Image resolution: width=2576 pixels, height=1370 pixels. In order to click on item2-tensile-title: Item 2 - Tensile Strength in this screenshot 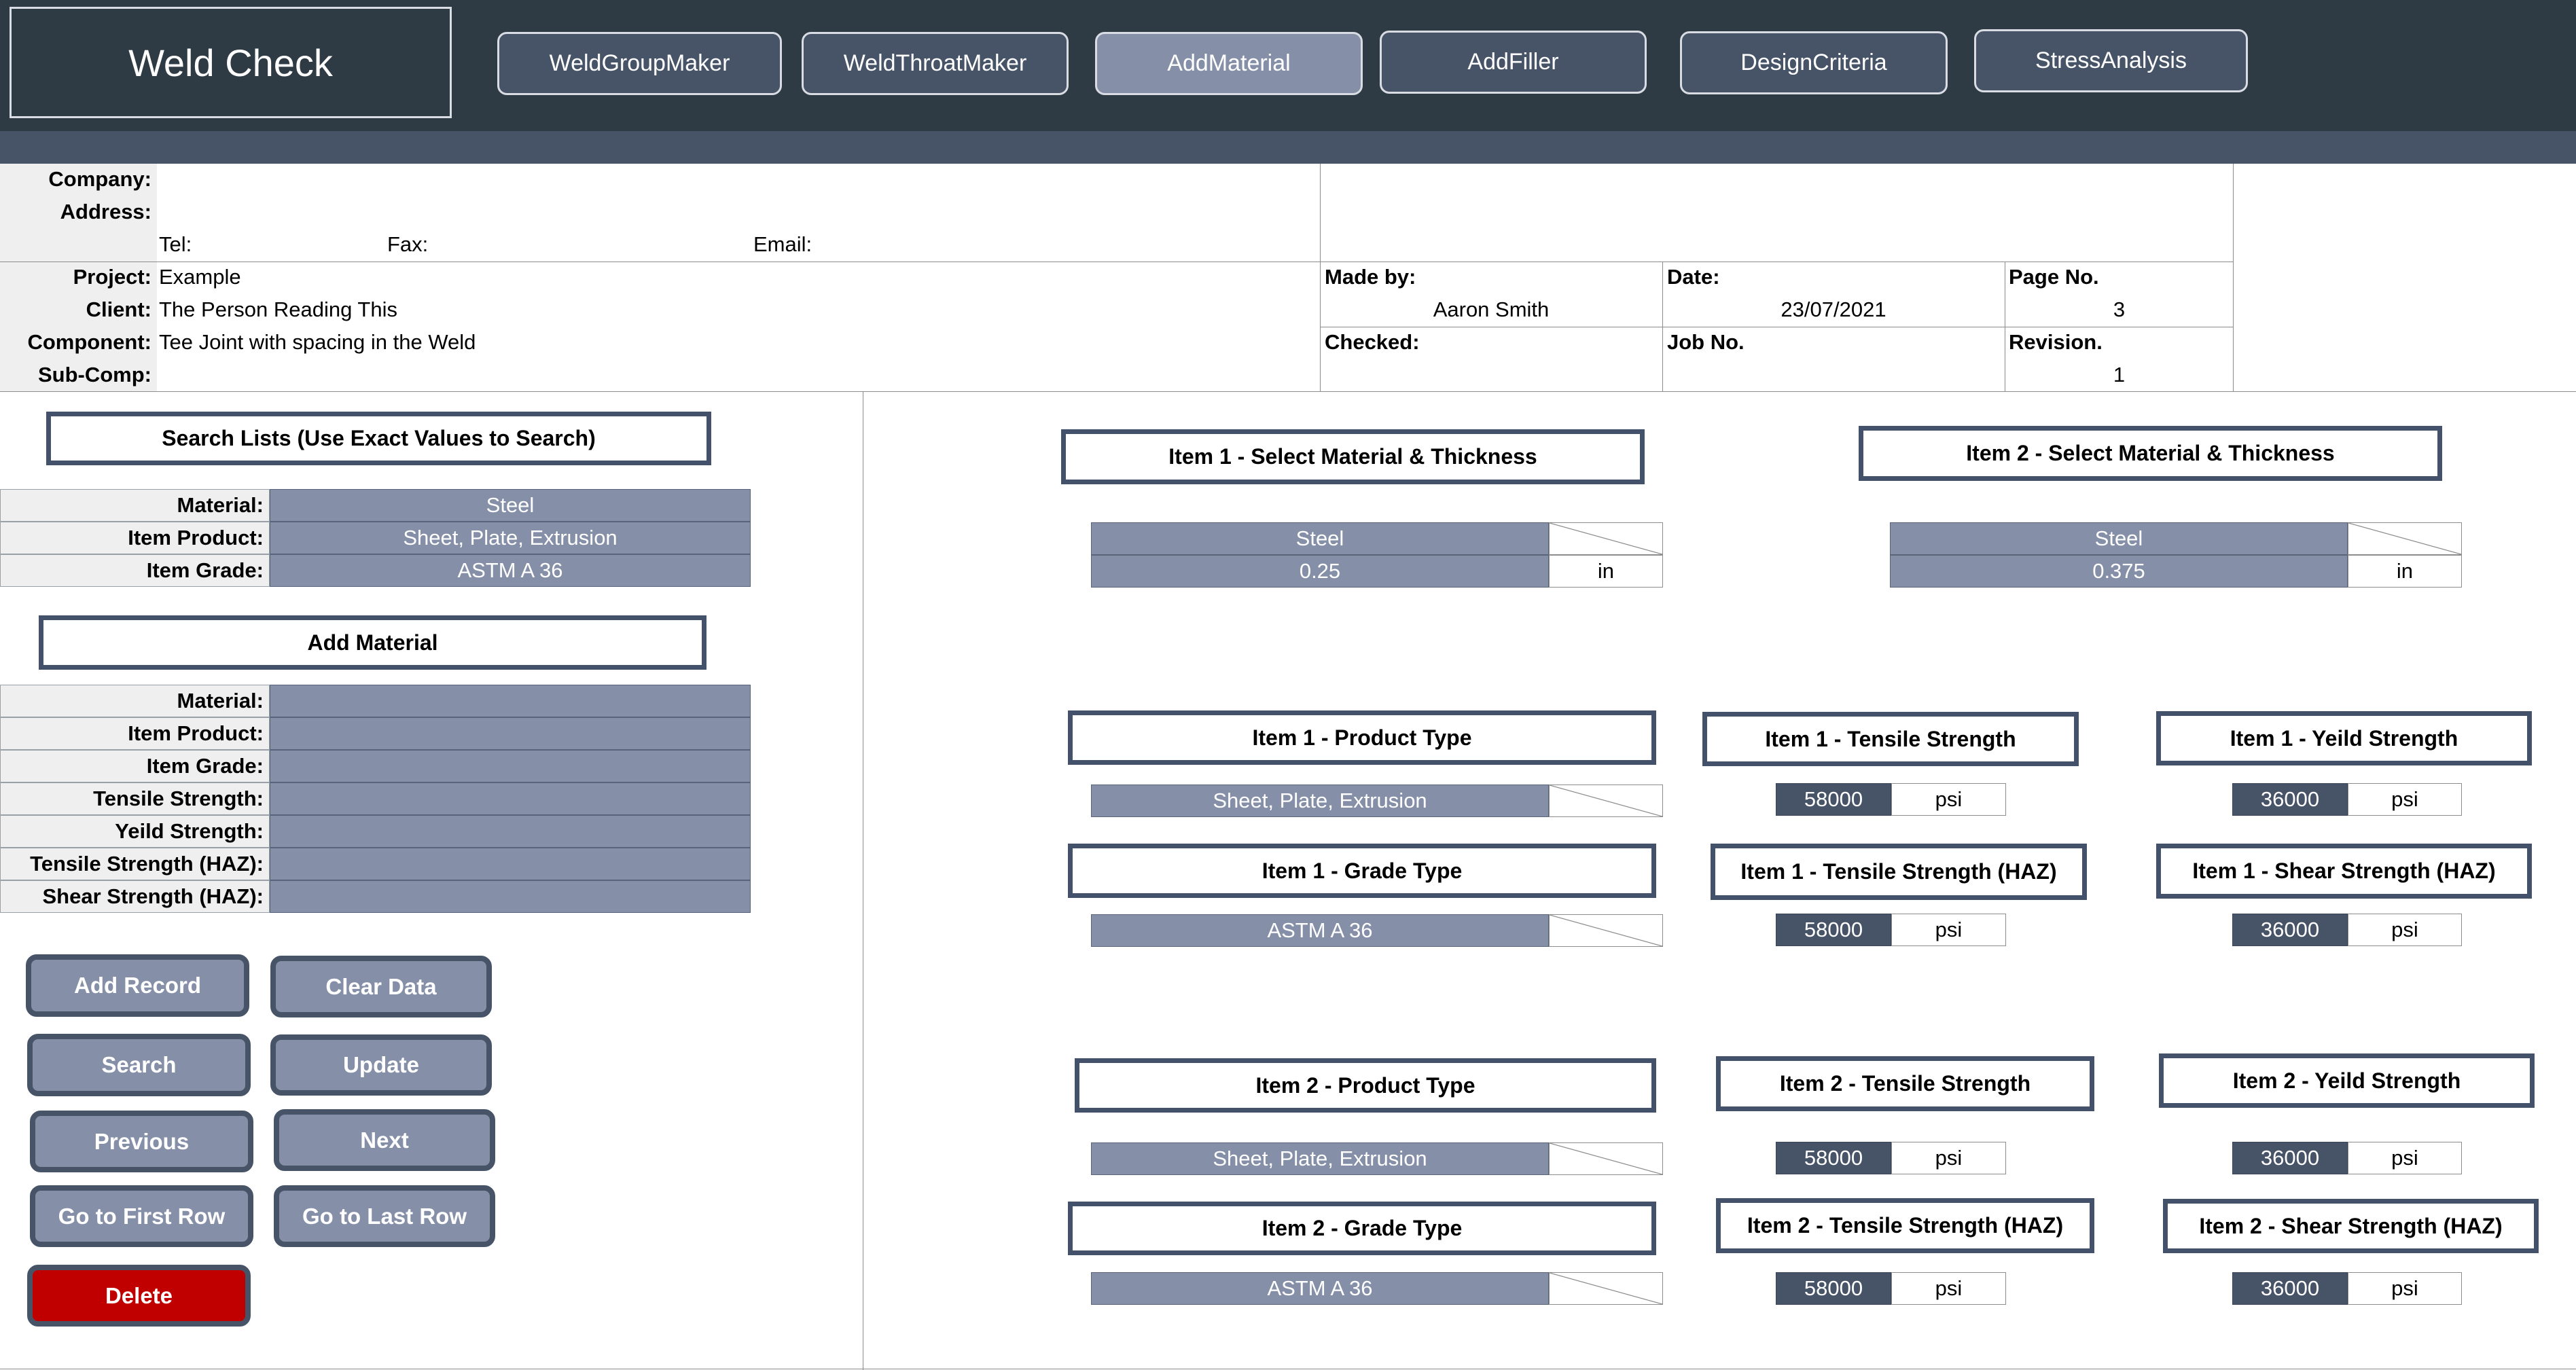, I will do `click(1905, 1083)`.